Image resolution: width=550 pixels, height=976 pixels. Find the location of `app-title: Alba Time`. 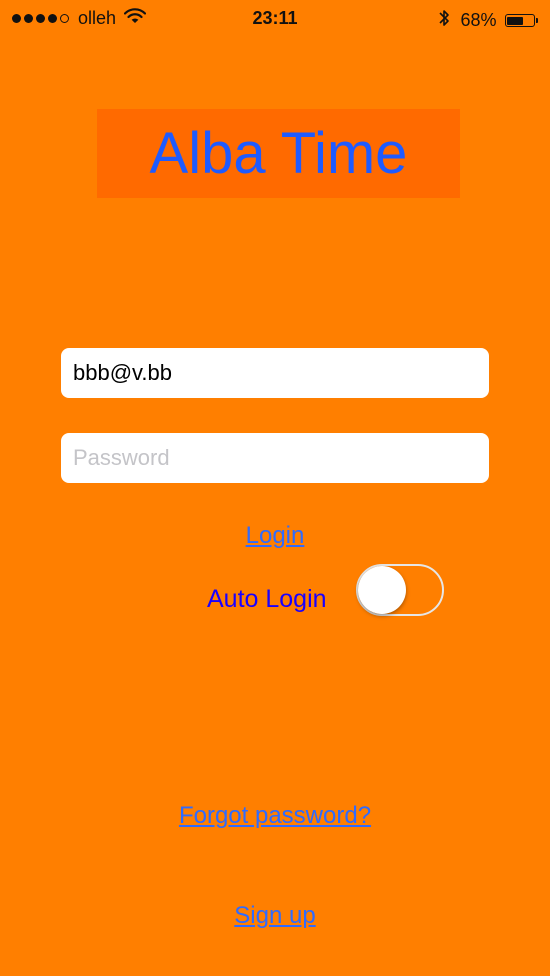

app-title: Alba Time is located at coordinates (278, 153).